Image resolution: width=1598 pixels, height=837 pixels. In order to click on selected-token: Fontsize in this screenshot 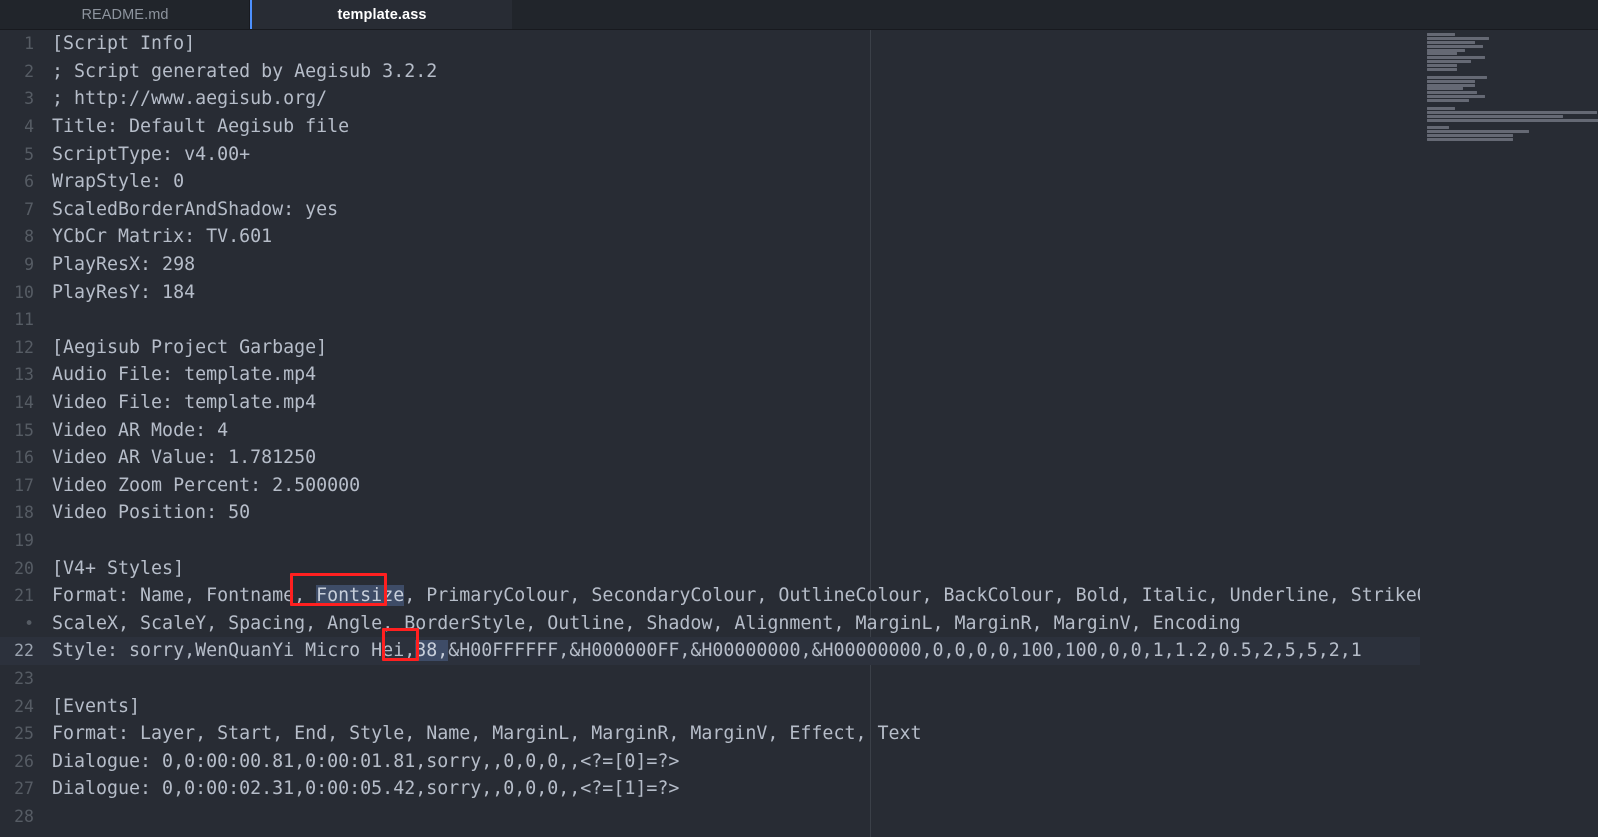, I will do `click(360, 596)`.